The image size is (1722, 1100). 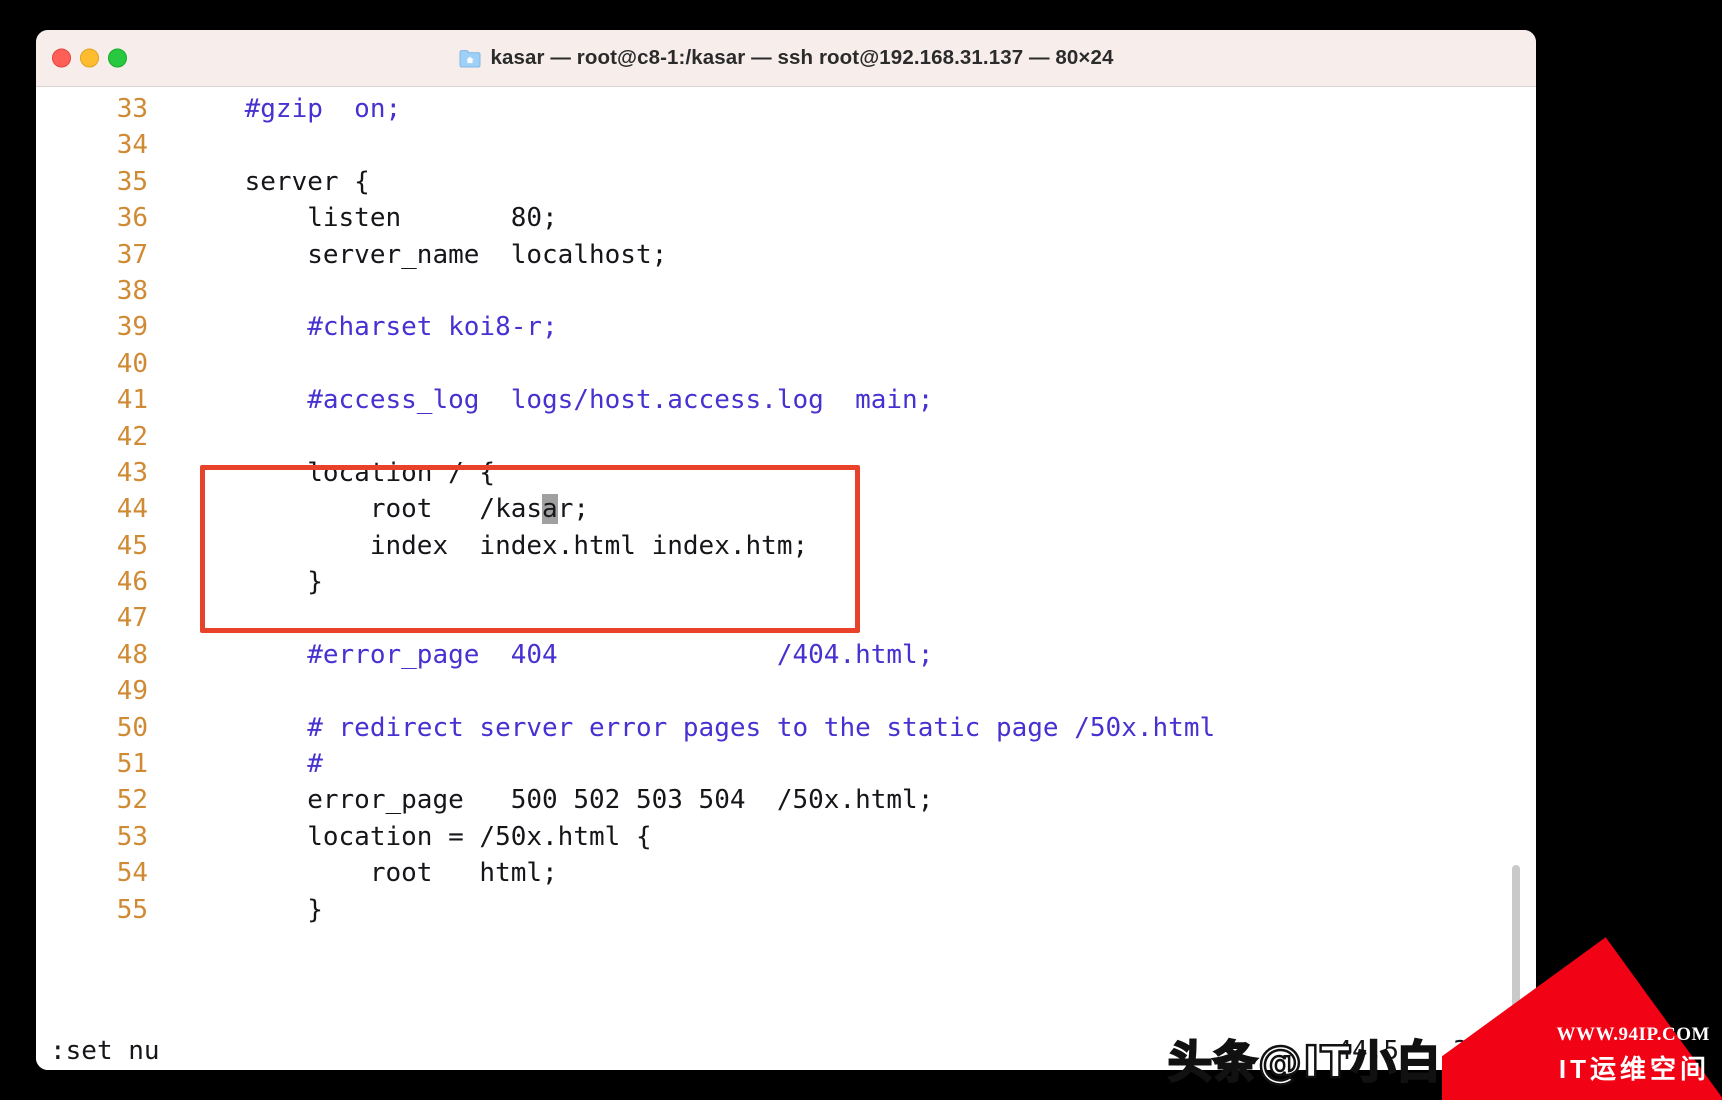 I want to click on code-text: location = /50x.html {, so click(x=417, y=836).